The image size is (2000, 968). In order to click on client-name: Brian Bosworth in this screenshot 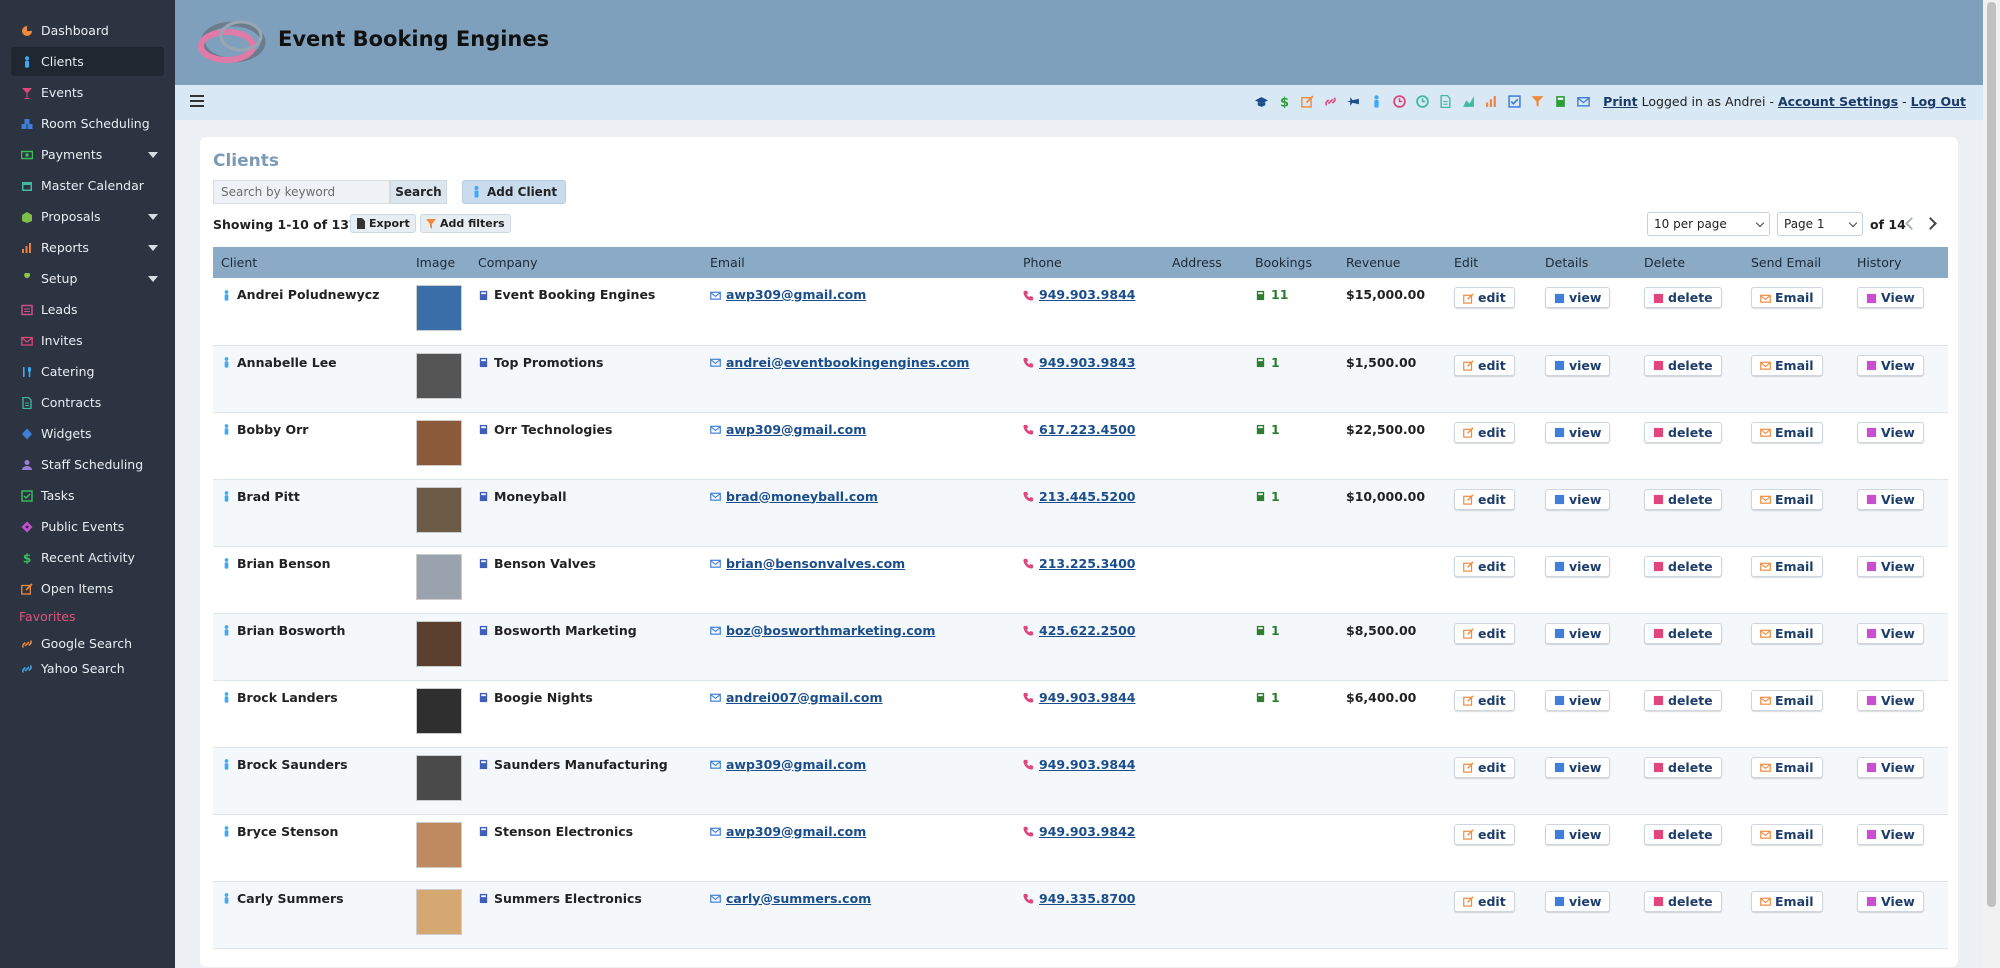, I will do `click(291, 630)`.